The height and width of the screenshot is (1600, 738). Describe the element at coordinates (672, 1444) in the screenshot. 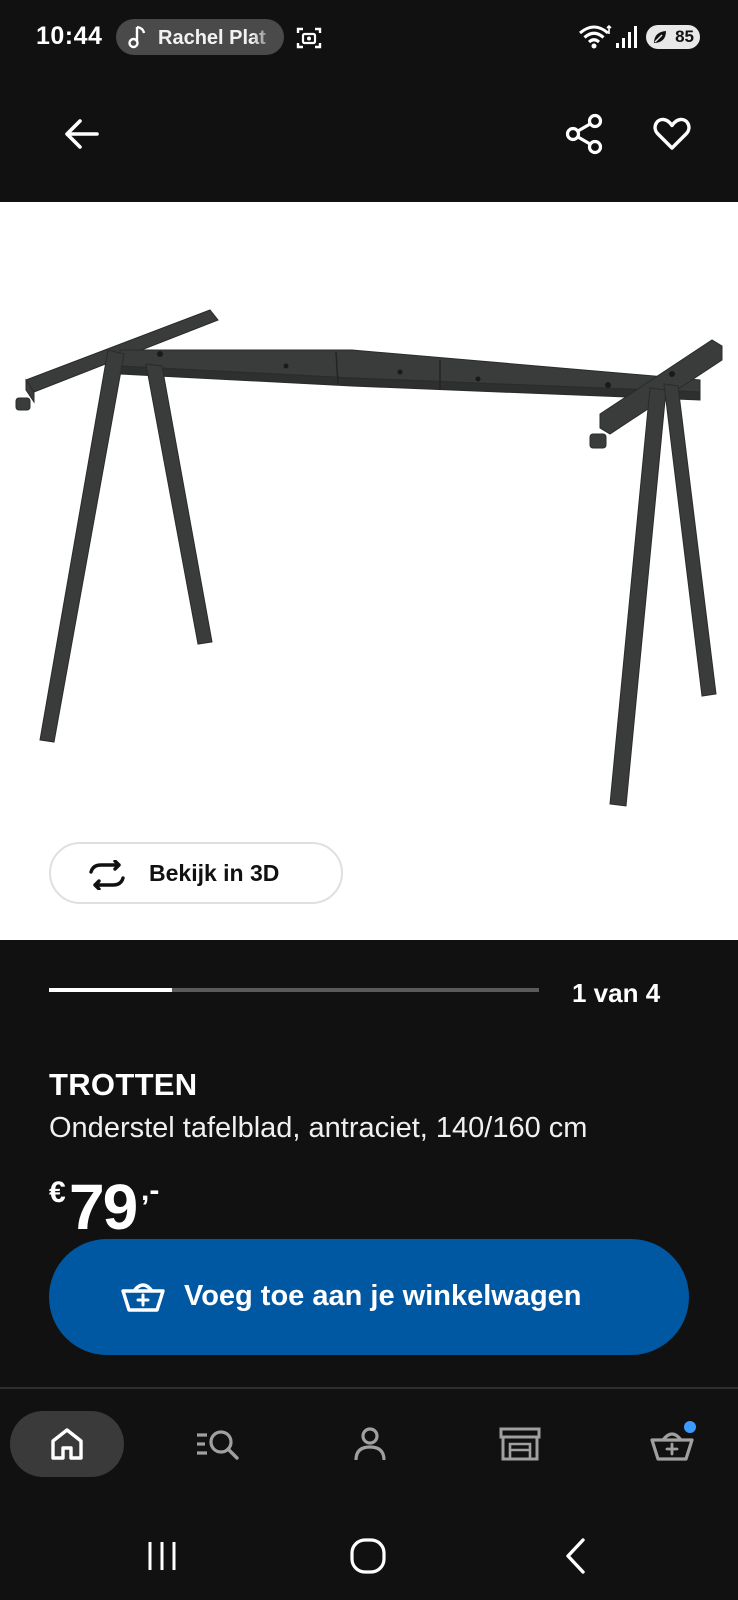

I see `nav-cart` at that location.